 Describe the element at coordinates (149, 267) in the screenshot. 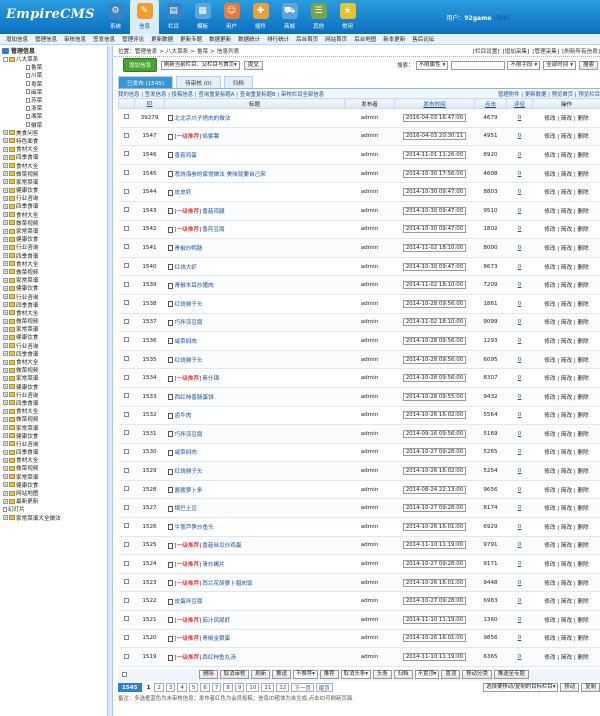

I see `row-id: 1540` at that location.